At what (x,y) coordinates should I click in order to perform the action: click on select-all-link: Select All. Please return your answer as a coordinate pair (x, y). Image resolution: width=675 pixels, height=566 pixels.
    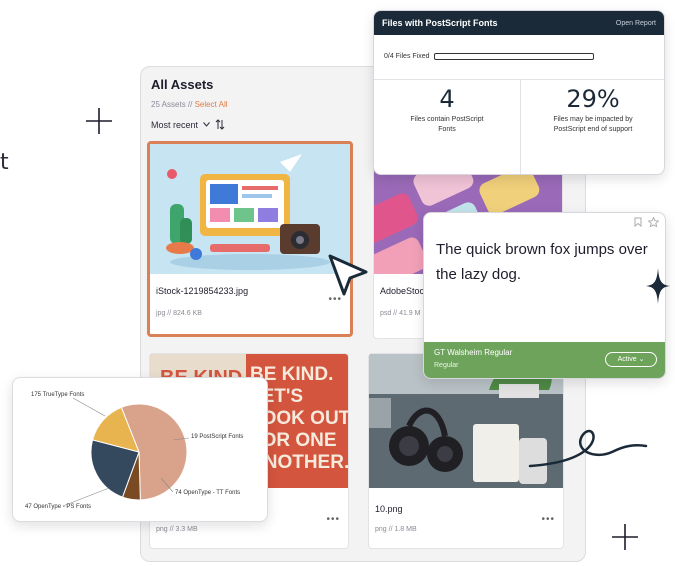
    Looking at the image, I should click on (211, 104).